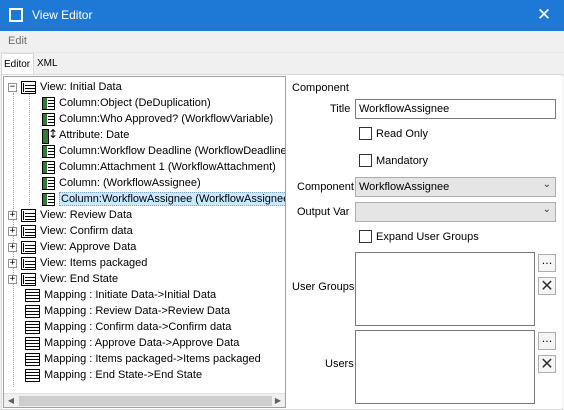  I want to click on tree-node-label: Mapping : Confirm data->Confirm data, so click(138, 327).